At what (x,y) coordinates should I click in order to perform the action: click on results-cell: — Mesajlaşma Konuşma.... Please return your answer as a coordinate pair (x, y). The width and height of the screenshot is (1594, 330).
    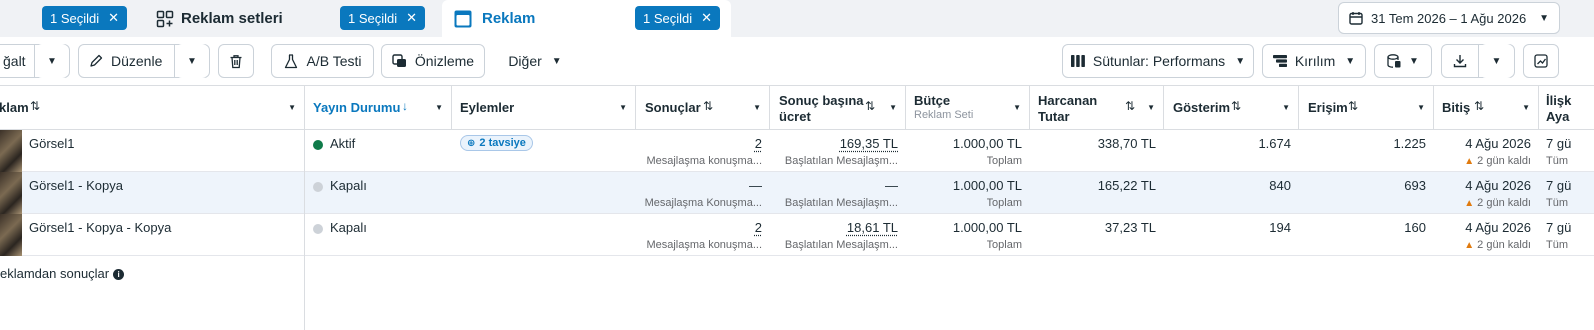
    Looking at the image, I should click on (703, 193).